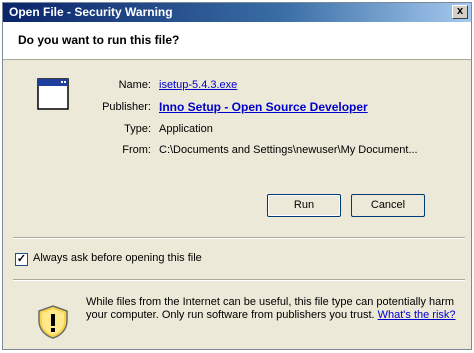 This screenshot has width=474, height=353. Describe the element at coordinates (263, 107) in the screenshot. I see `publisher-link: Inno Setup - Open Source Developer` at that location.